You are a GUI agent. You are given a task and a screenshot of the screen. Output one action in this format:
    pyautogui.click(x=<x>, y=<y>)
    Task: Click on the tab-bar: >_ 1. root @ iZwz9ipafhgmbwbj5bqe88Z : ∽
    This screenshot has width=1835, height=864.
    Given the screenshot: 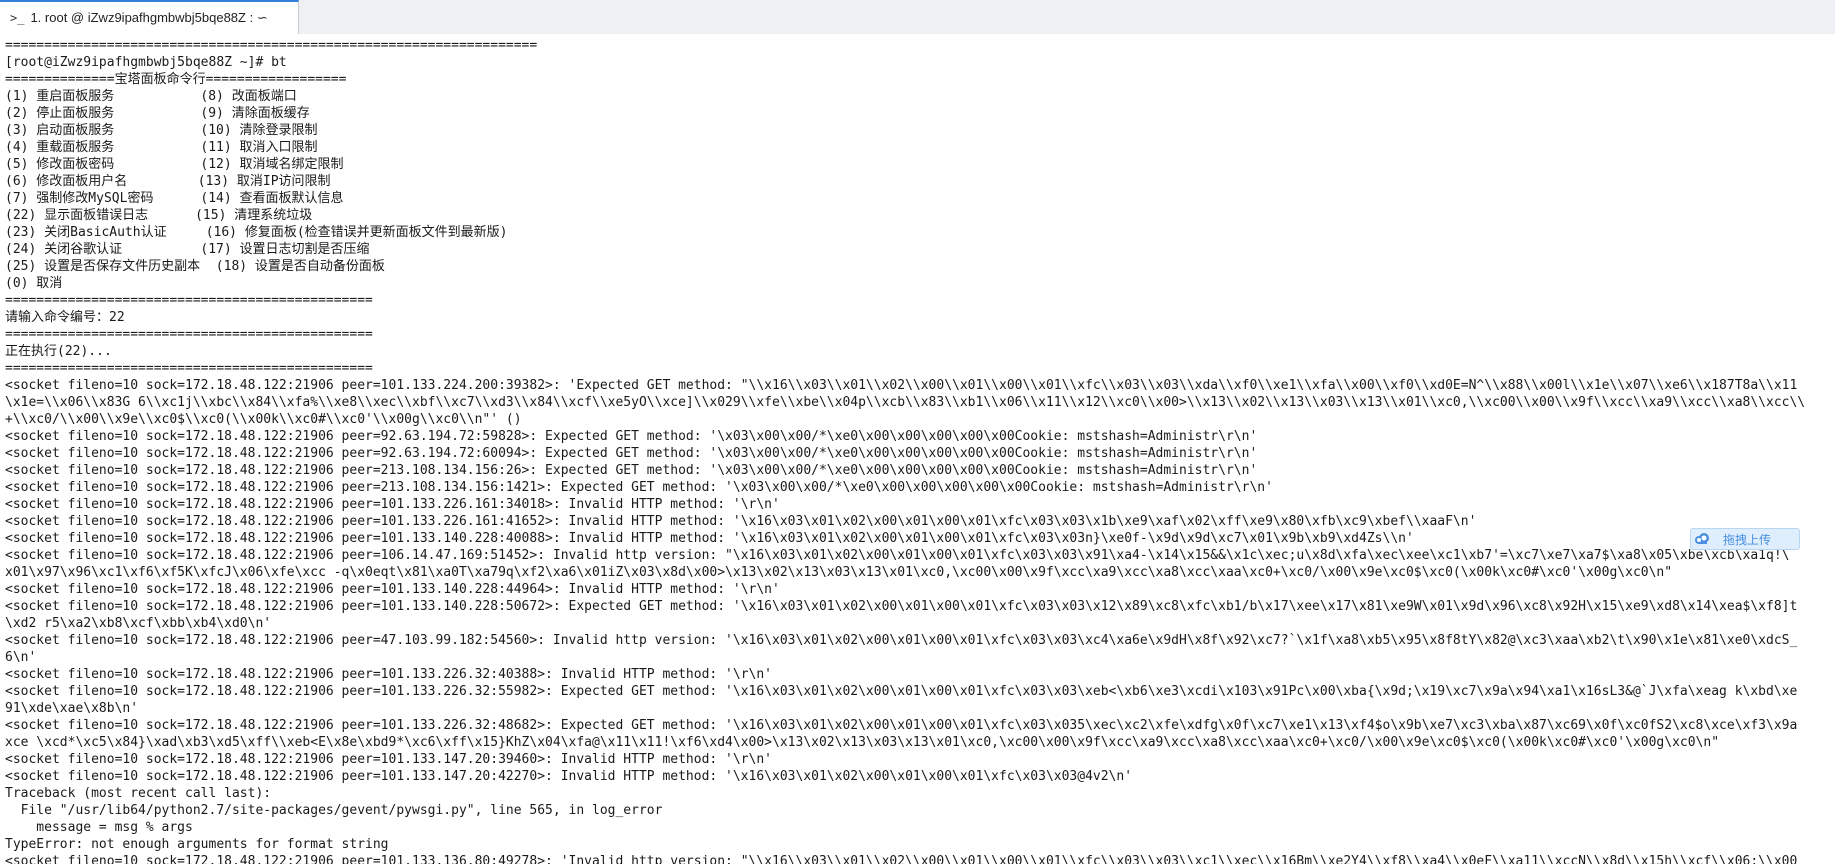 What is the action you would take?
    pyautogui.click(x=917, y=17)
    